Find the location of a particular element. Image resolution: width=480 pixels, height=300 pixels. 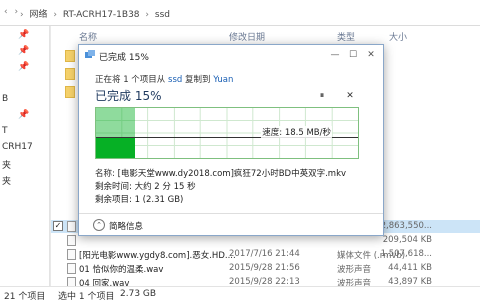

close-button: ✕ is located at coordinates (371, 55).